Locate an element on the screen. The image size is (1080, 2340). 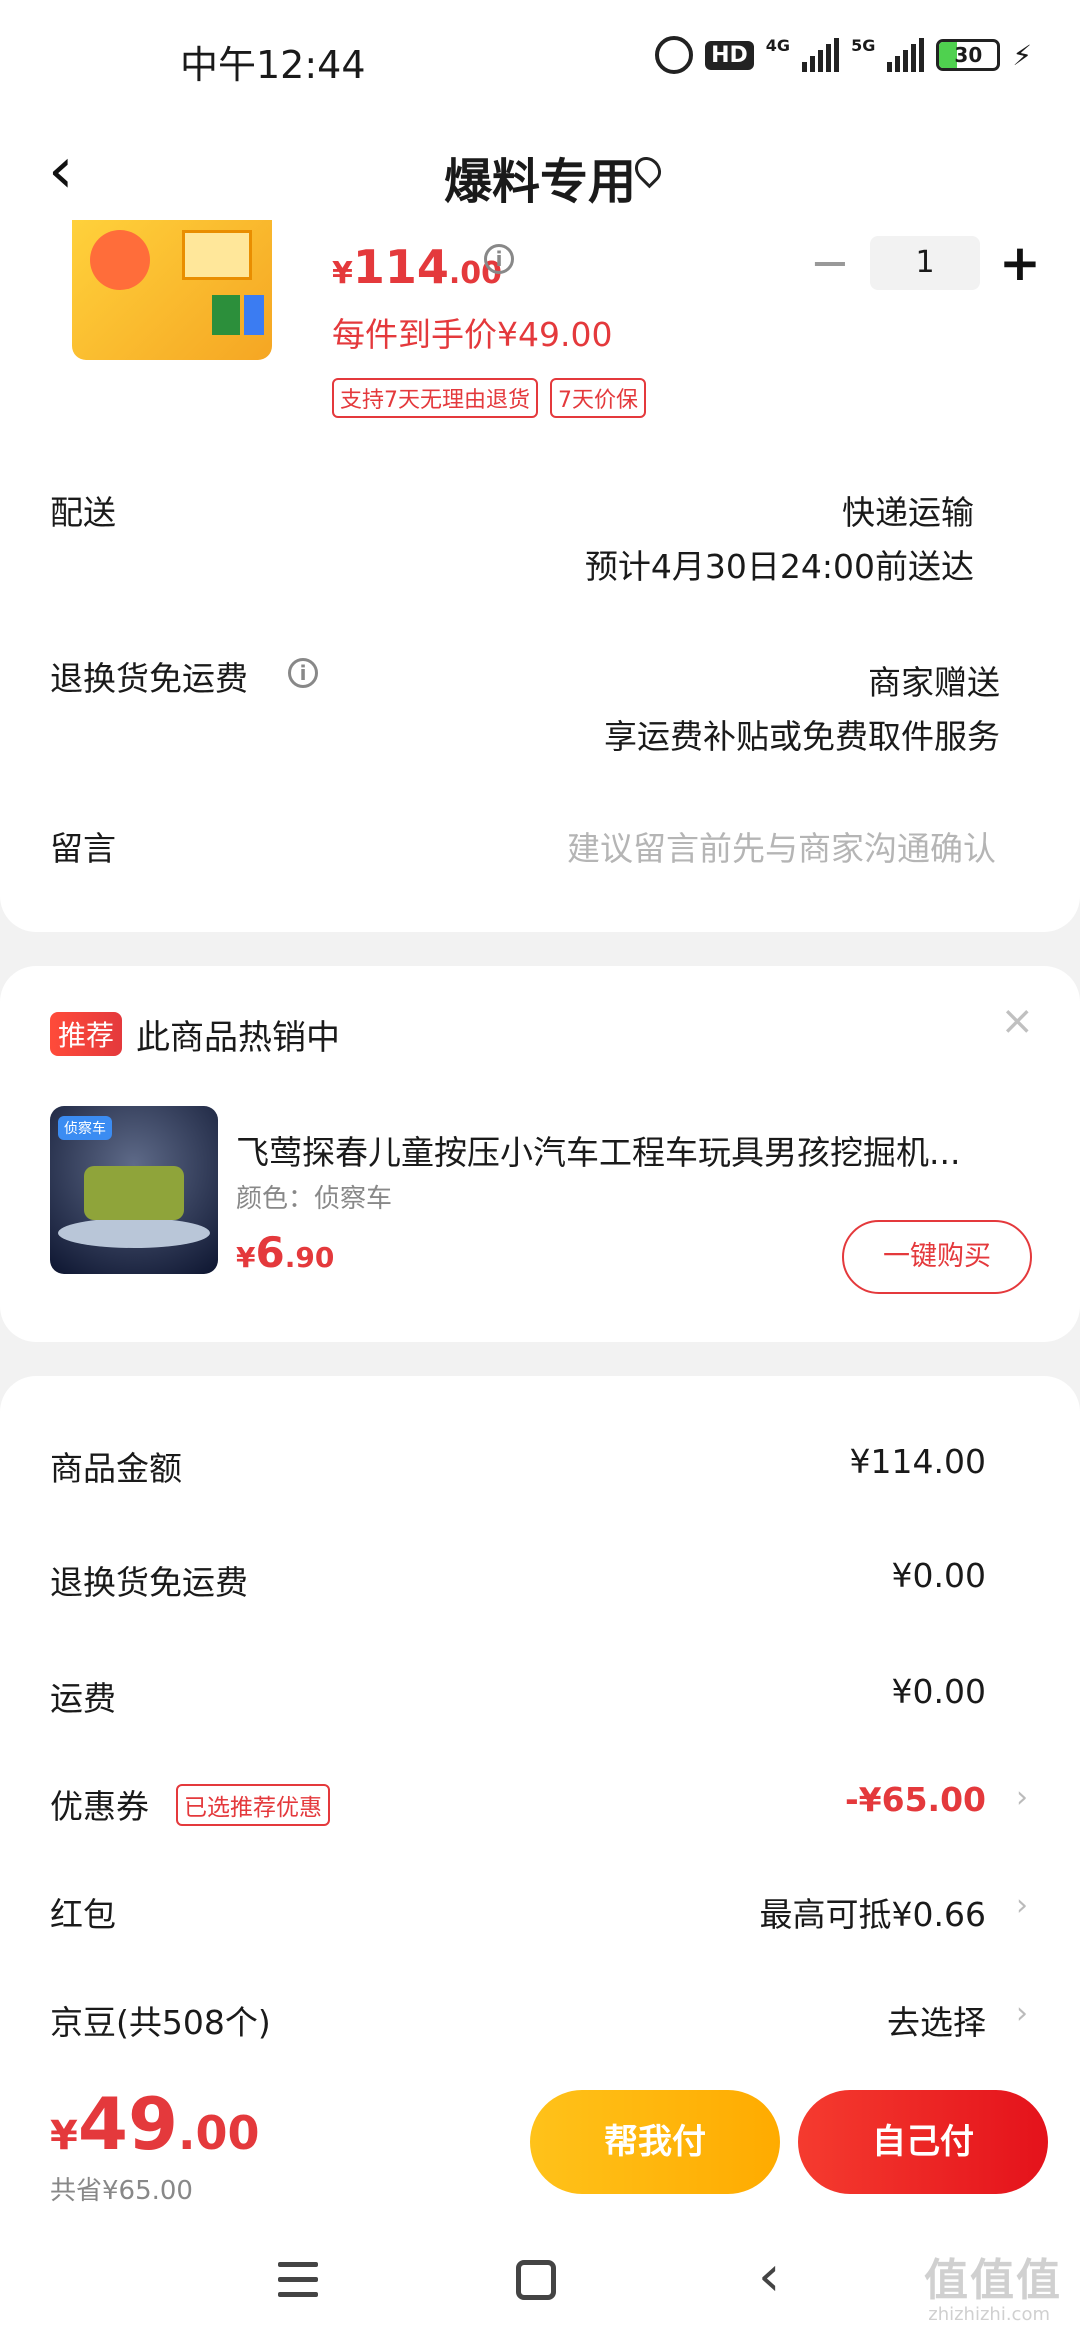
minus-icon: − is located at coordinates (830, 263).